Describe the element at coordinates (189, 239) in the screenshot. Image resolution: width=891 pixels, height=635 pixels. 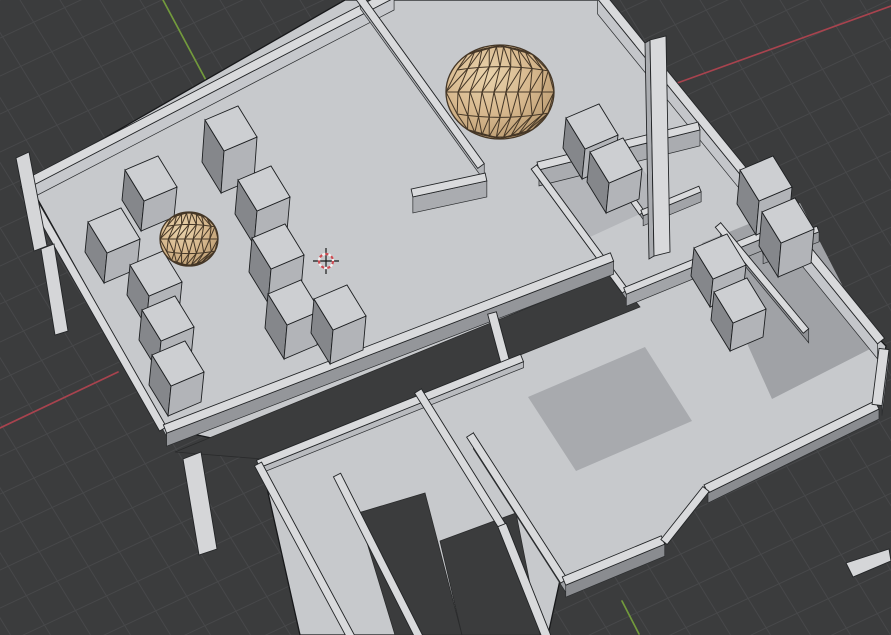
I see `icosphere-small` at that location.